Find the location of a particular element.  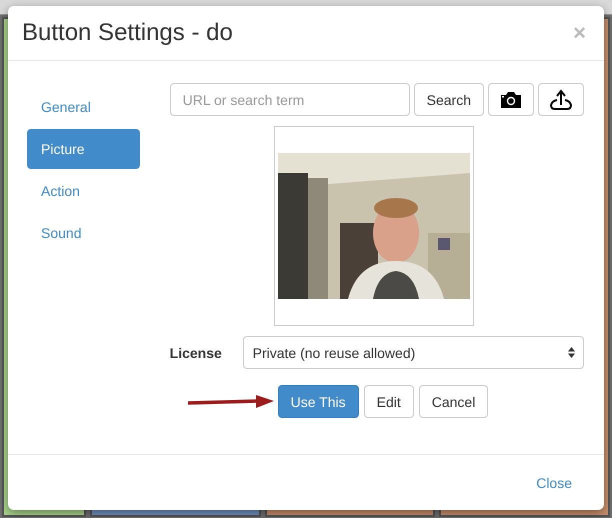

dialog-title: Button Settings - do is located at coordinates (127, 33).